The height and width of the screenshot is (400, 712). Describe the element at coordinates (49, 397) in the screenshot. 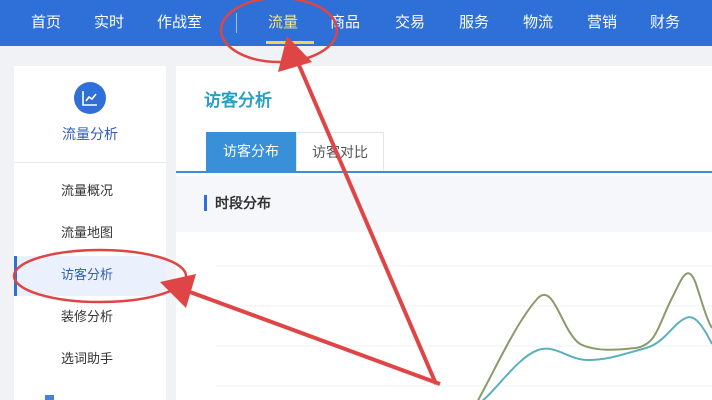

I see `folder-icon` at that location.